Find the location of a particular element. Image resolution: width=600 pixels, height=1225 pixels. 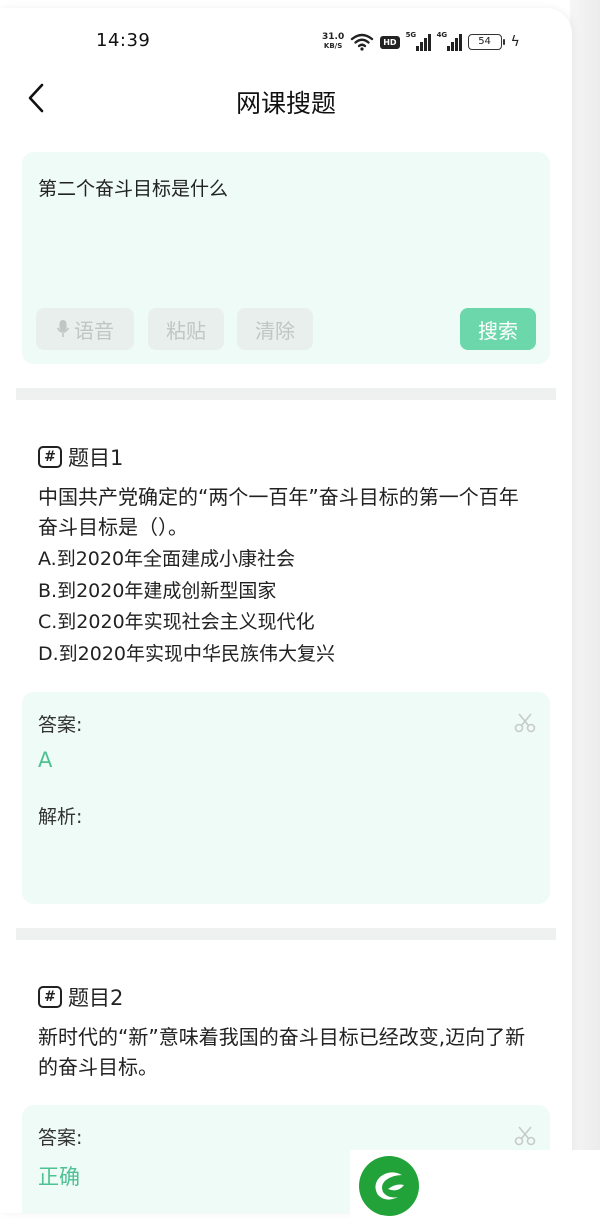

signal-icon-sim2: 4G is located at coordinates (449, 41).